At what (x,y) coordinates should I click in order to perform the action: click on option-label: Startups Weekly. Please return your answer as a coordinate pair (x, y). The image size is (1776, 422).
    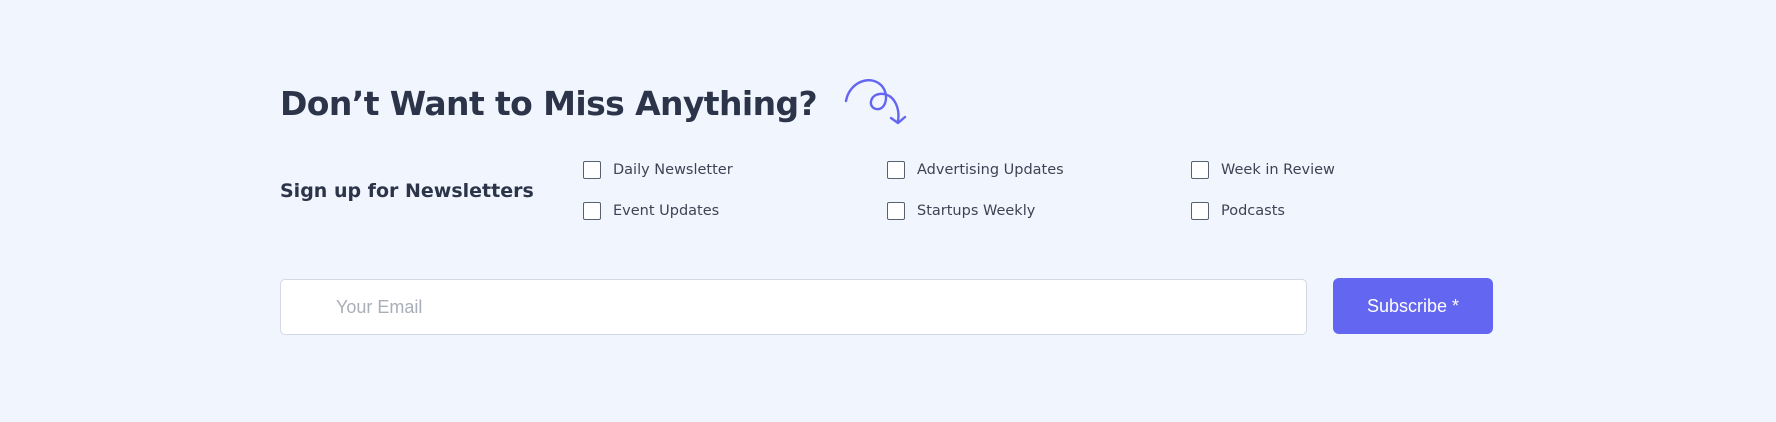
    Looking at the image, I should click on (976, 211).